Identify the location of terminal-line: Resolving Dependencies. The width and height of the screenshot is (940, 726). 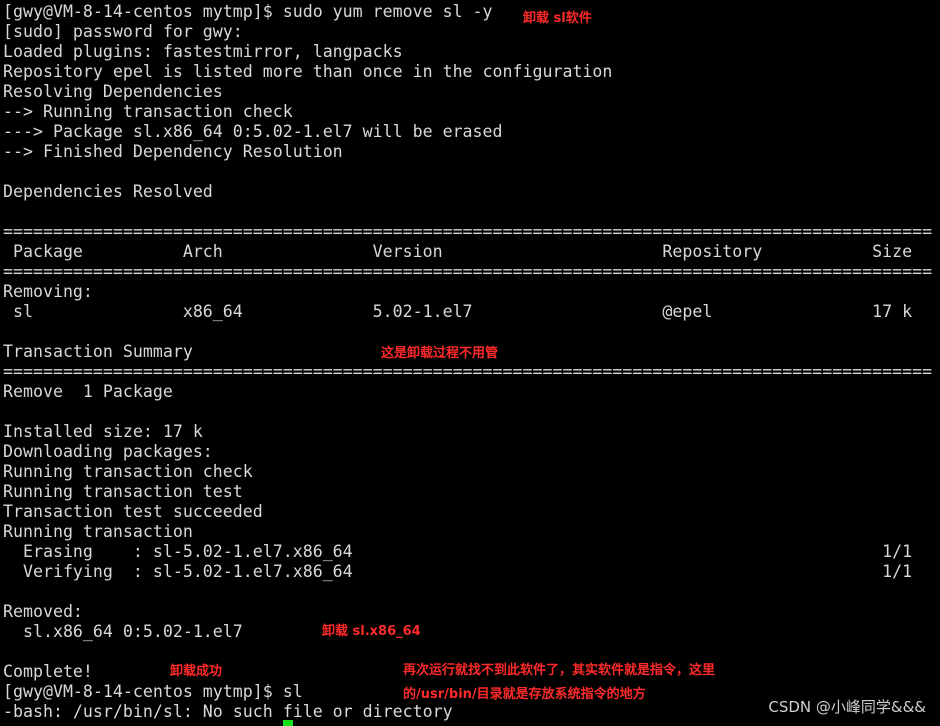
(113, 91).